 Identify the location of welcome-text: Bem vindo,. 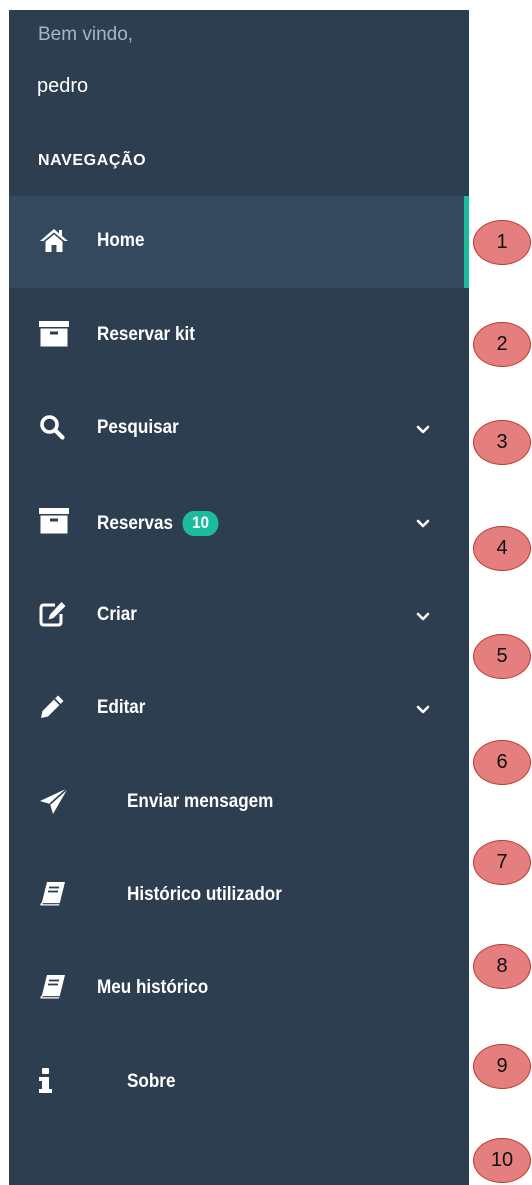
(86, 34).